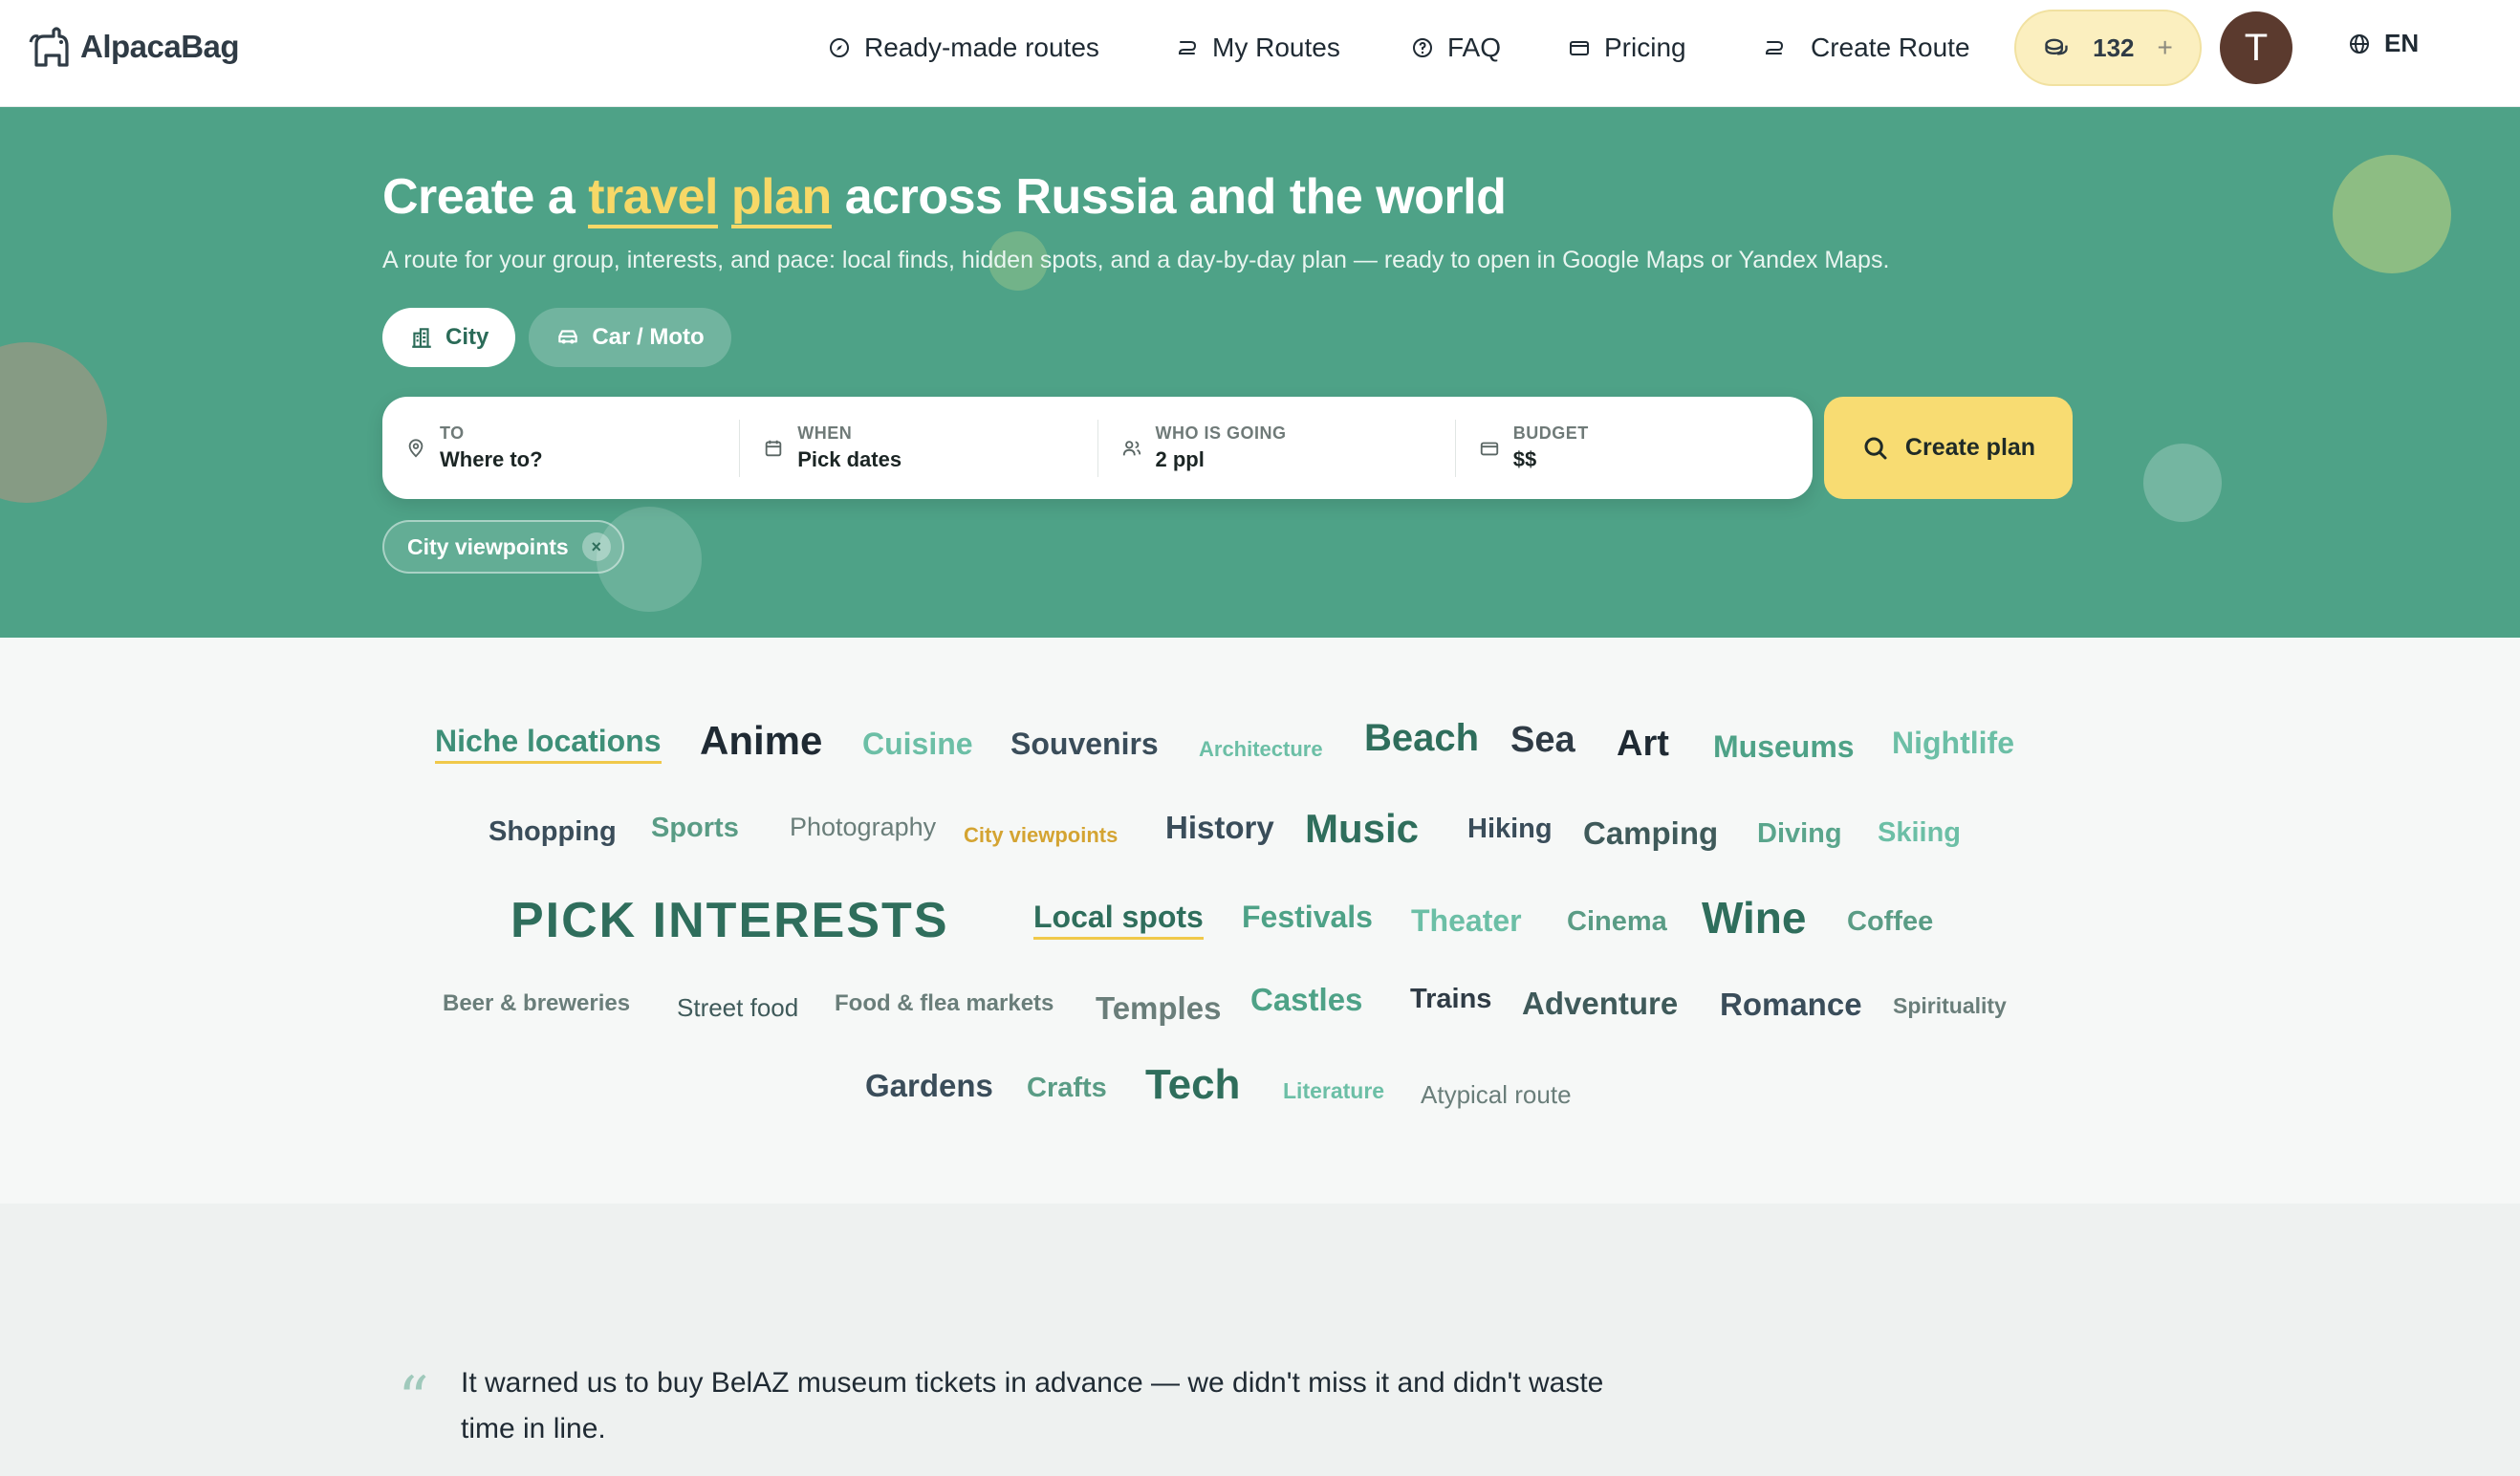  I want to click on globe-icon, so click(2360, 43).